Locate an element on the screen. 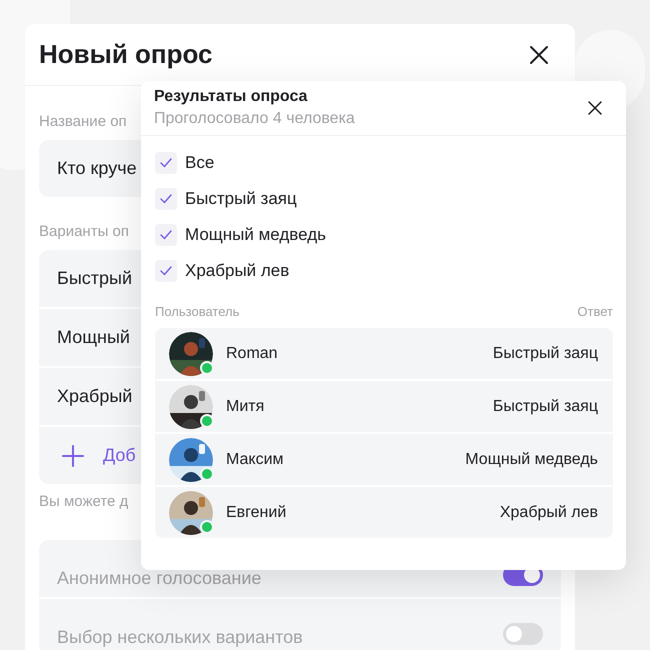  user-name: Максим is located at coordinates (255, 460).